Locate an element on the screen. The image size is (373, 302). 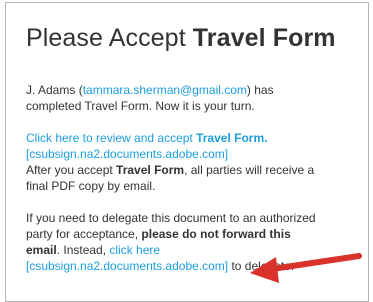
red-arrow-icon is located at coordinates (306, 268).